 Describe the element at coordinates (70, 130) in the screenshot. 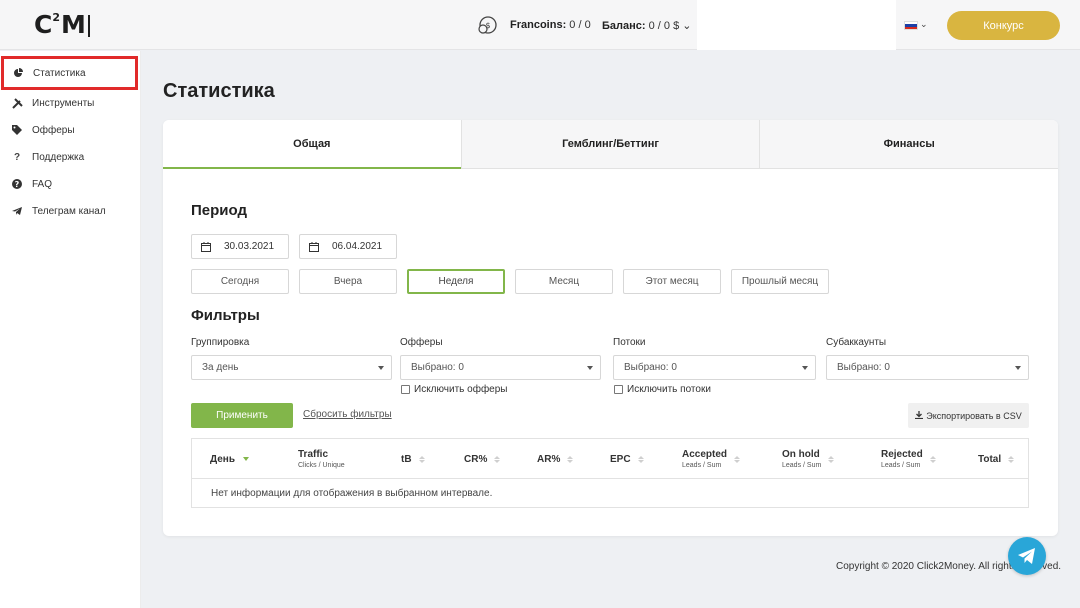

I see `sidebar-item-offers: Офферы` at that location.